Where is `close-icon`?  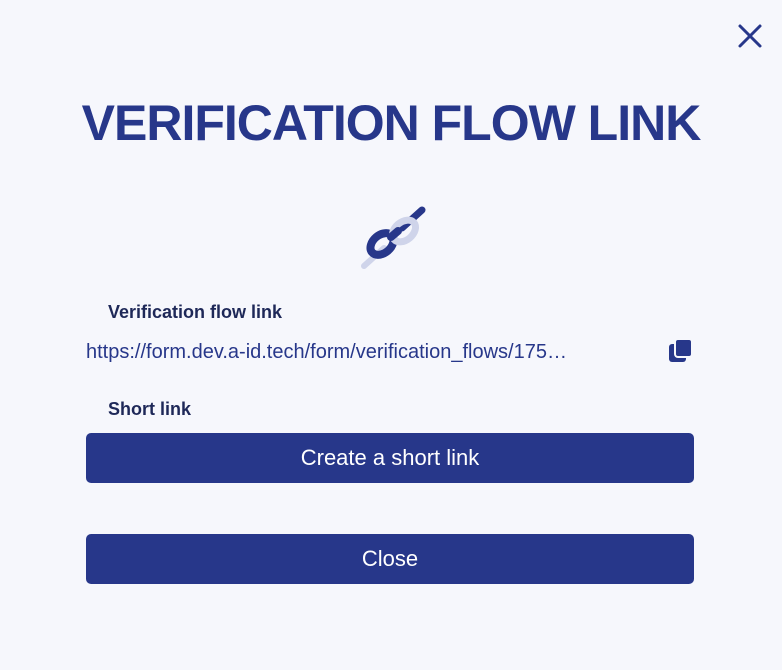 close-icon is located at coordinates (750, 36).